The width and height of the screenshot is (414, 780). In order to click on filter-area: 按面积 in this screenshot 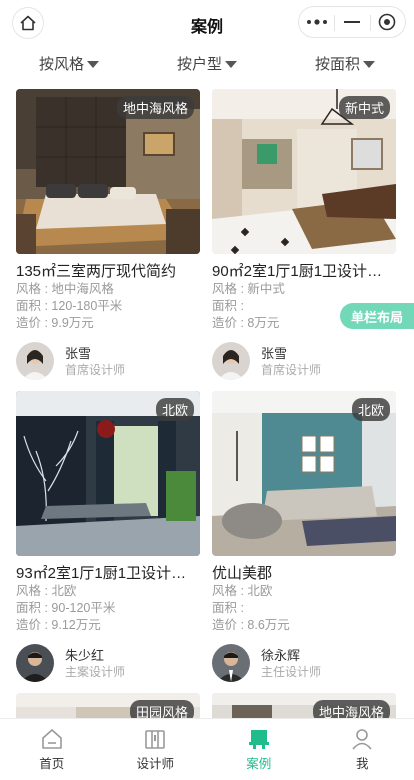, I will do `click(345, 63)`.